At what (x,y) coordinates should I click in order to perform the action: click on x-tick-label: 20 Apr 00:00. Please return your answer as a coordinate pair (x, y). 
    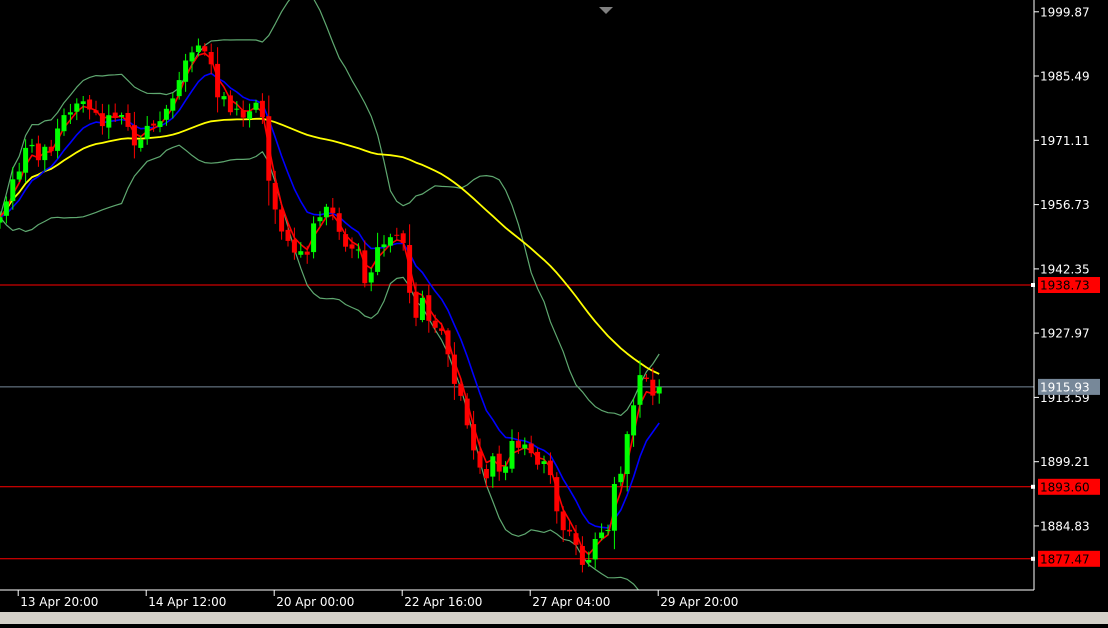
    Looking at the image, I should click on (315, 602).